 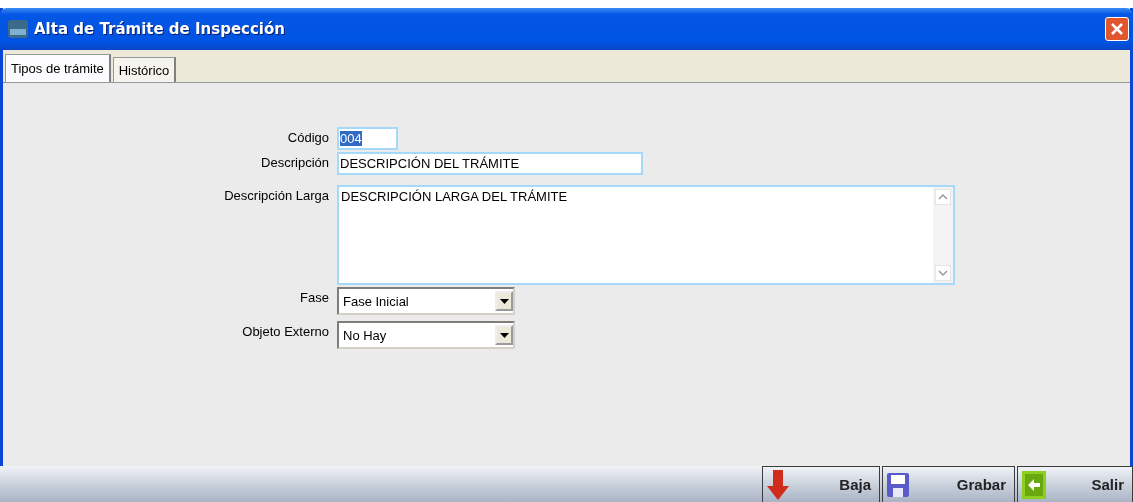 What do you see at coordinates (160, 29) in the screenshot?
I see `window-title: Alta de Trámite de Inspección` at bounding box center [160, 29].